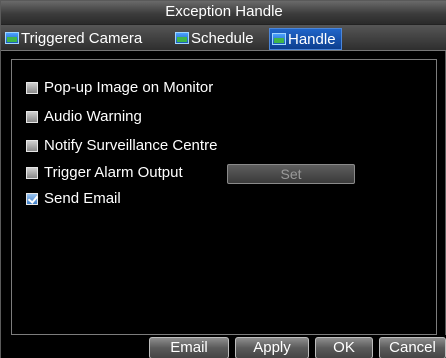 This screenshot has height=358, width=446. What do you see at coordinates (412, 347) in the screenshot?
I see `cancel-button: Cancel` at bounding box center [412, 347].